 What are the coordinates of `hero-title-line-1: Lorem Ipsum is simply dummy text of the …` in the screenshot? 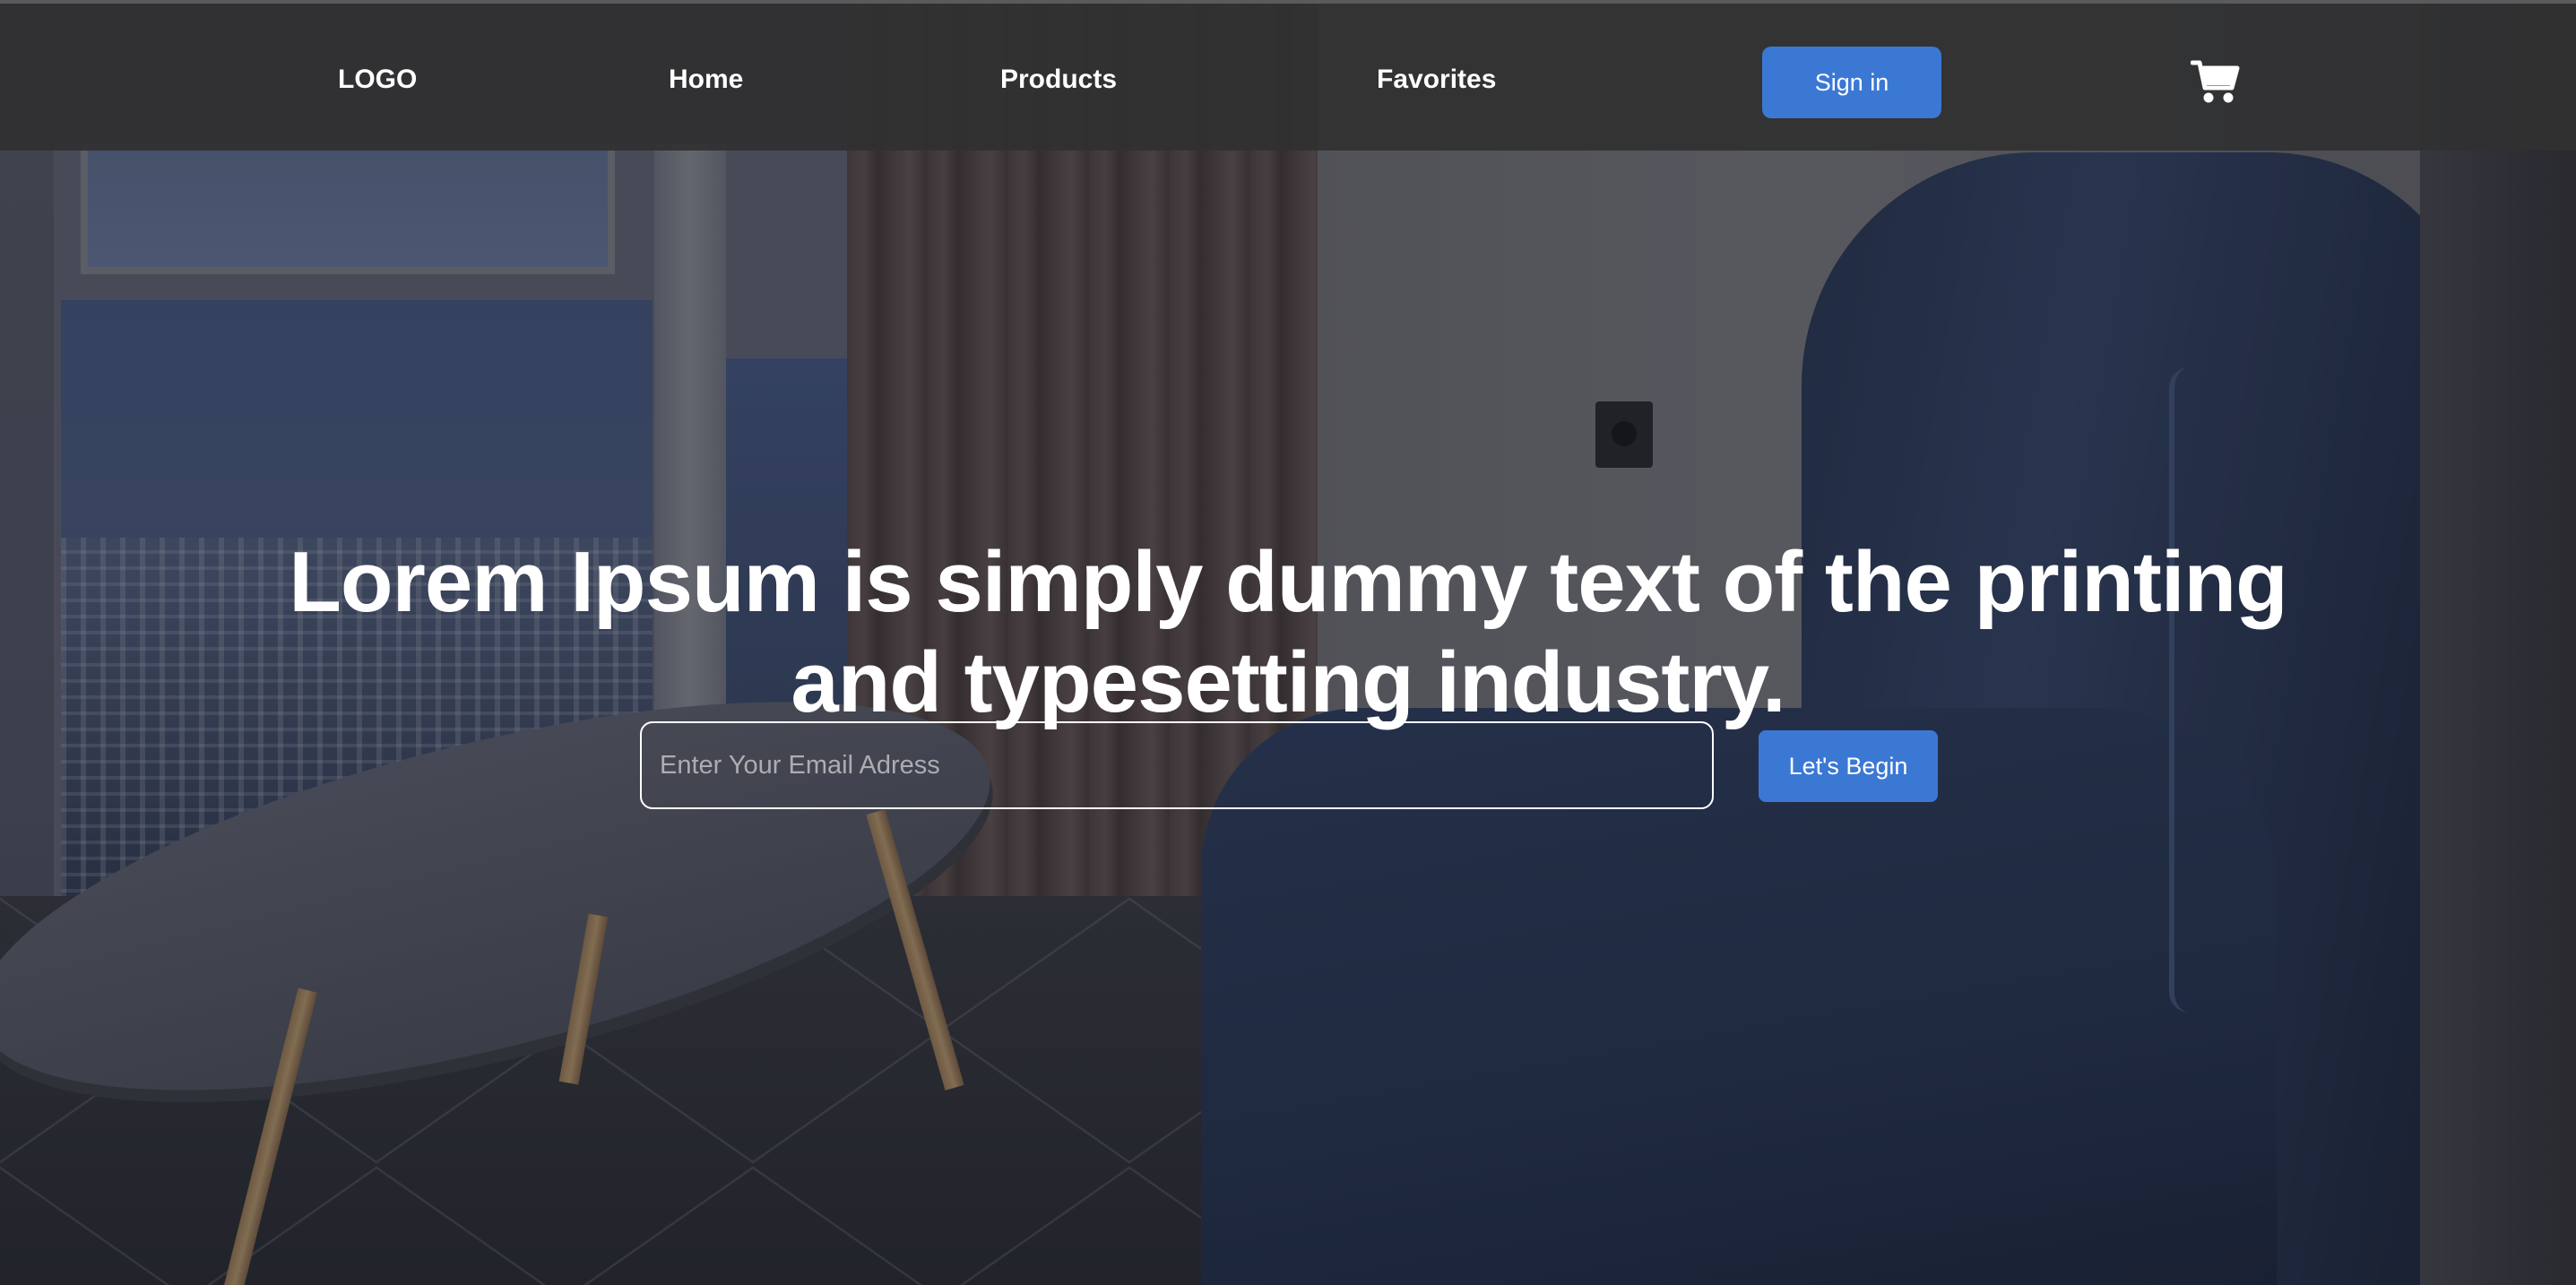 It's located at (1288, 583).